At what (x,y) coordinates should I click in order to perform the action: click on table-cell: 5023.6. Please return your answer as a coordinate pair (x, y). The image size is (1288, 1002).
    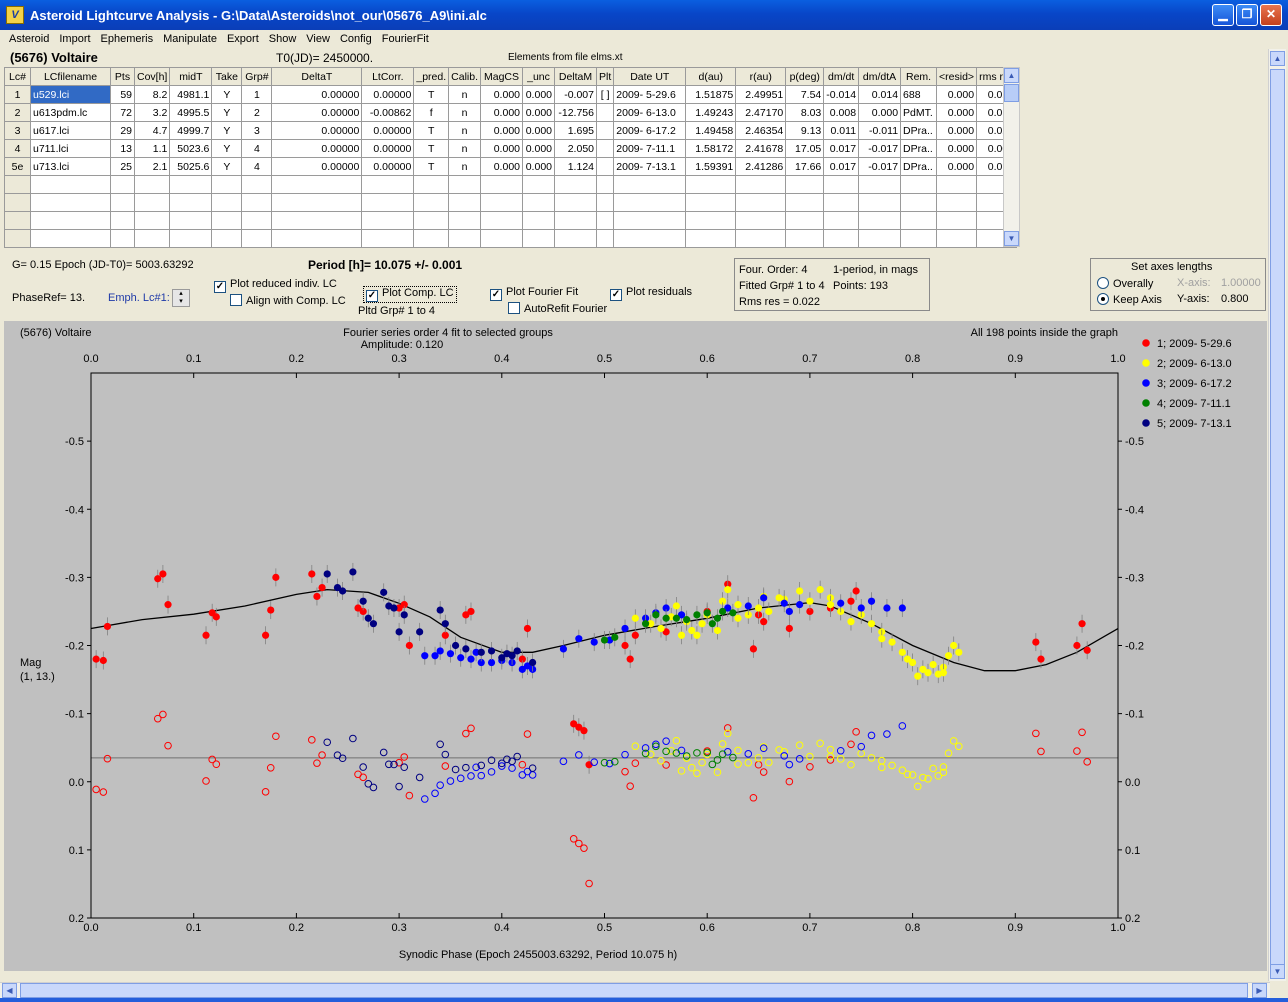
    Looking at the image, I should click on (191, 148).